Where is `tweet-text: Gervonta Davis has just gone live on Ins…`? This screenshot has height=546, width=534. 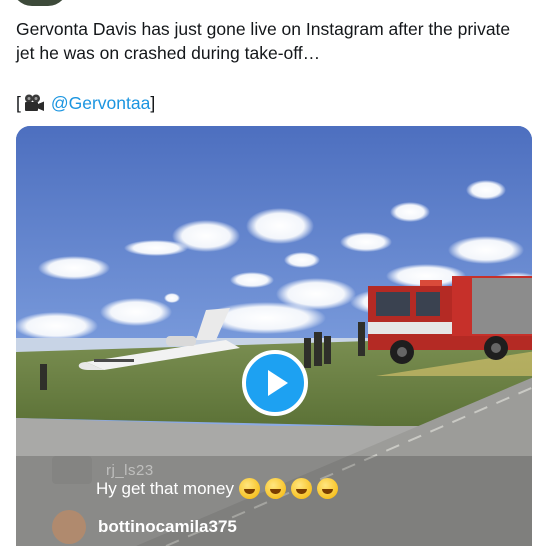 tweet-text: Gervonta Davis has just gone live on Ins… is located at coordinates (263, 41).